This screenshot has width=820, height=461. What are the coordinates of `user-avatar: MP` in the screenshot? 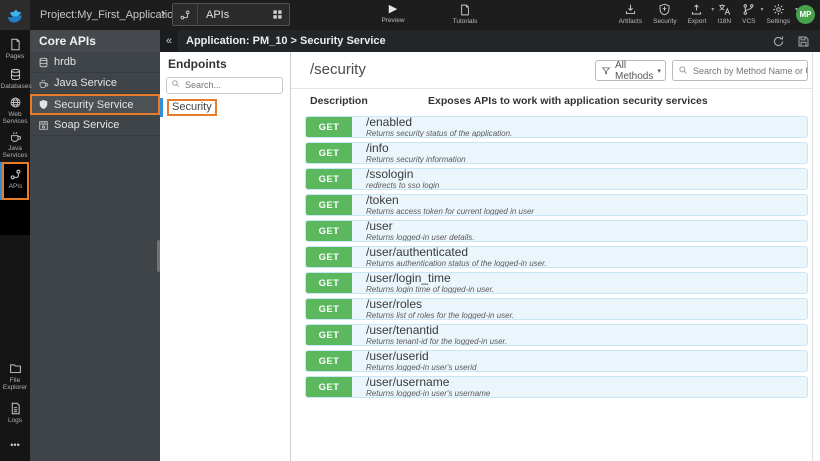 It's located at (805, 14).